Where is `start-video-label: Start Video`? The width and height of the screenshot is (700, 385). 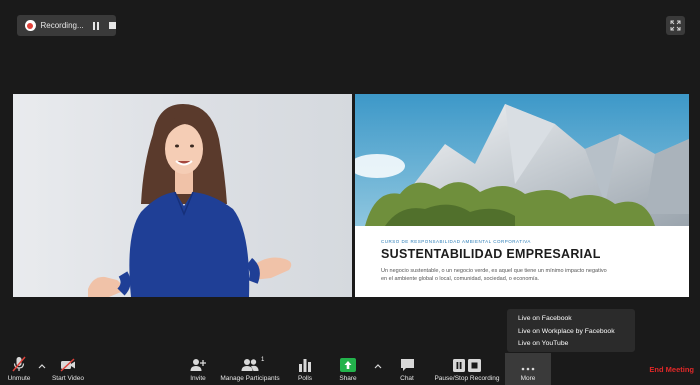
start-video-label: Start Video is located at coordinates (68, 378).